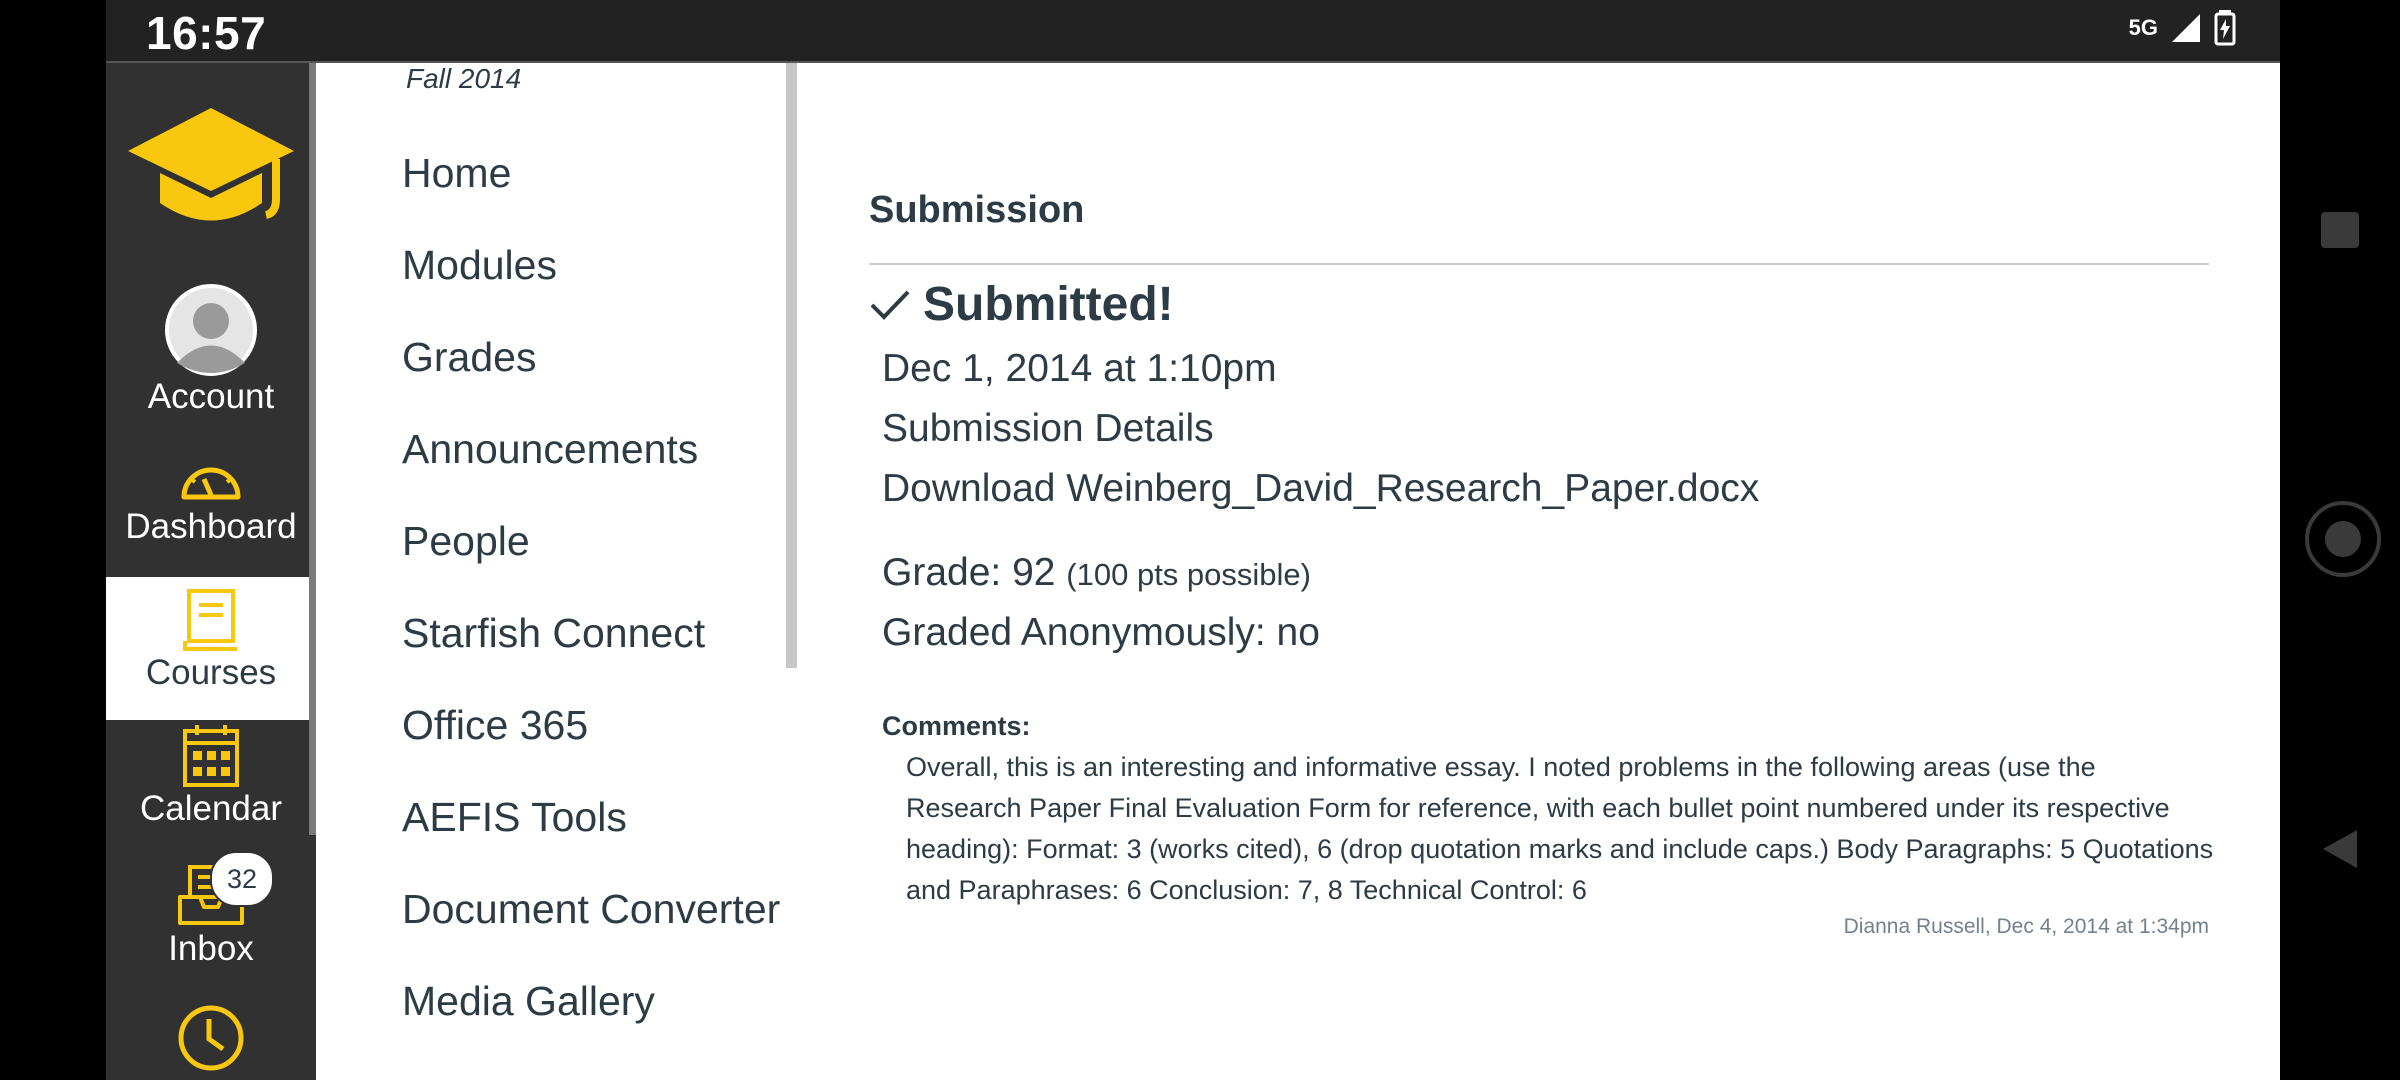 This screenshot has height=1080, width=2400. I want to click on check-icon, so click(890, 305).